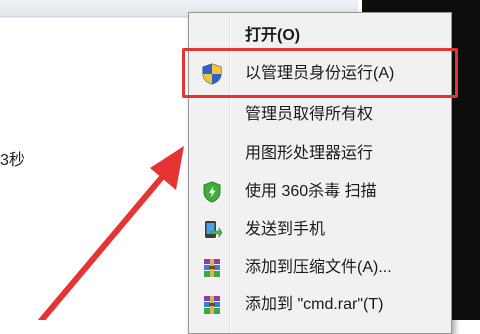  Describe the element at coordinates (320, 73) in the screenshot. I see `highlight-box` at that location.